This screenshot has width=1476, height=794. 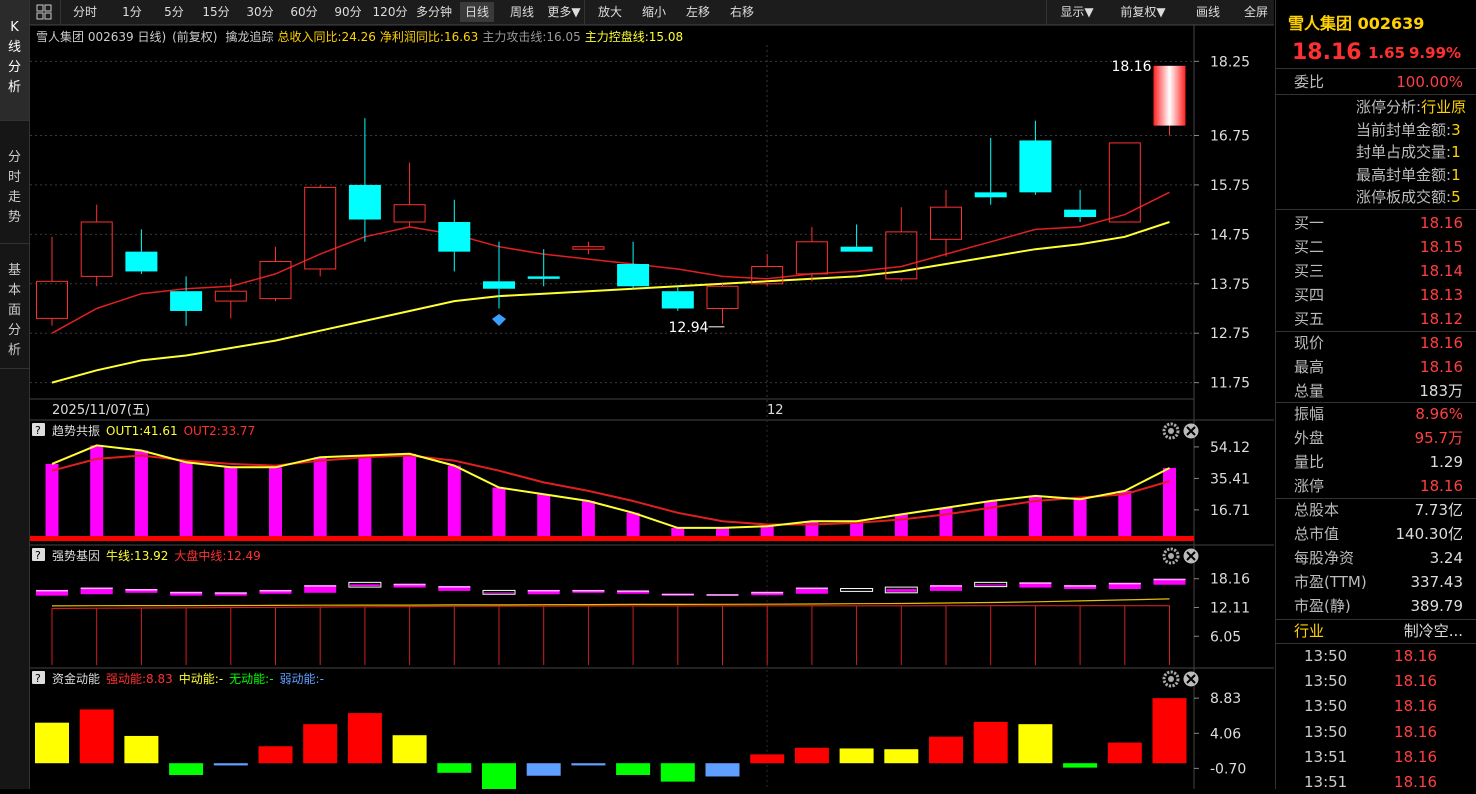 What do you see at coordinates (1376, 295) in the screenshot?
I see `bid-row: 买四 18.13` at bounding box center [1376, 295].